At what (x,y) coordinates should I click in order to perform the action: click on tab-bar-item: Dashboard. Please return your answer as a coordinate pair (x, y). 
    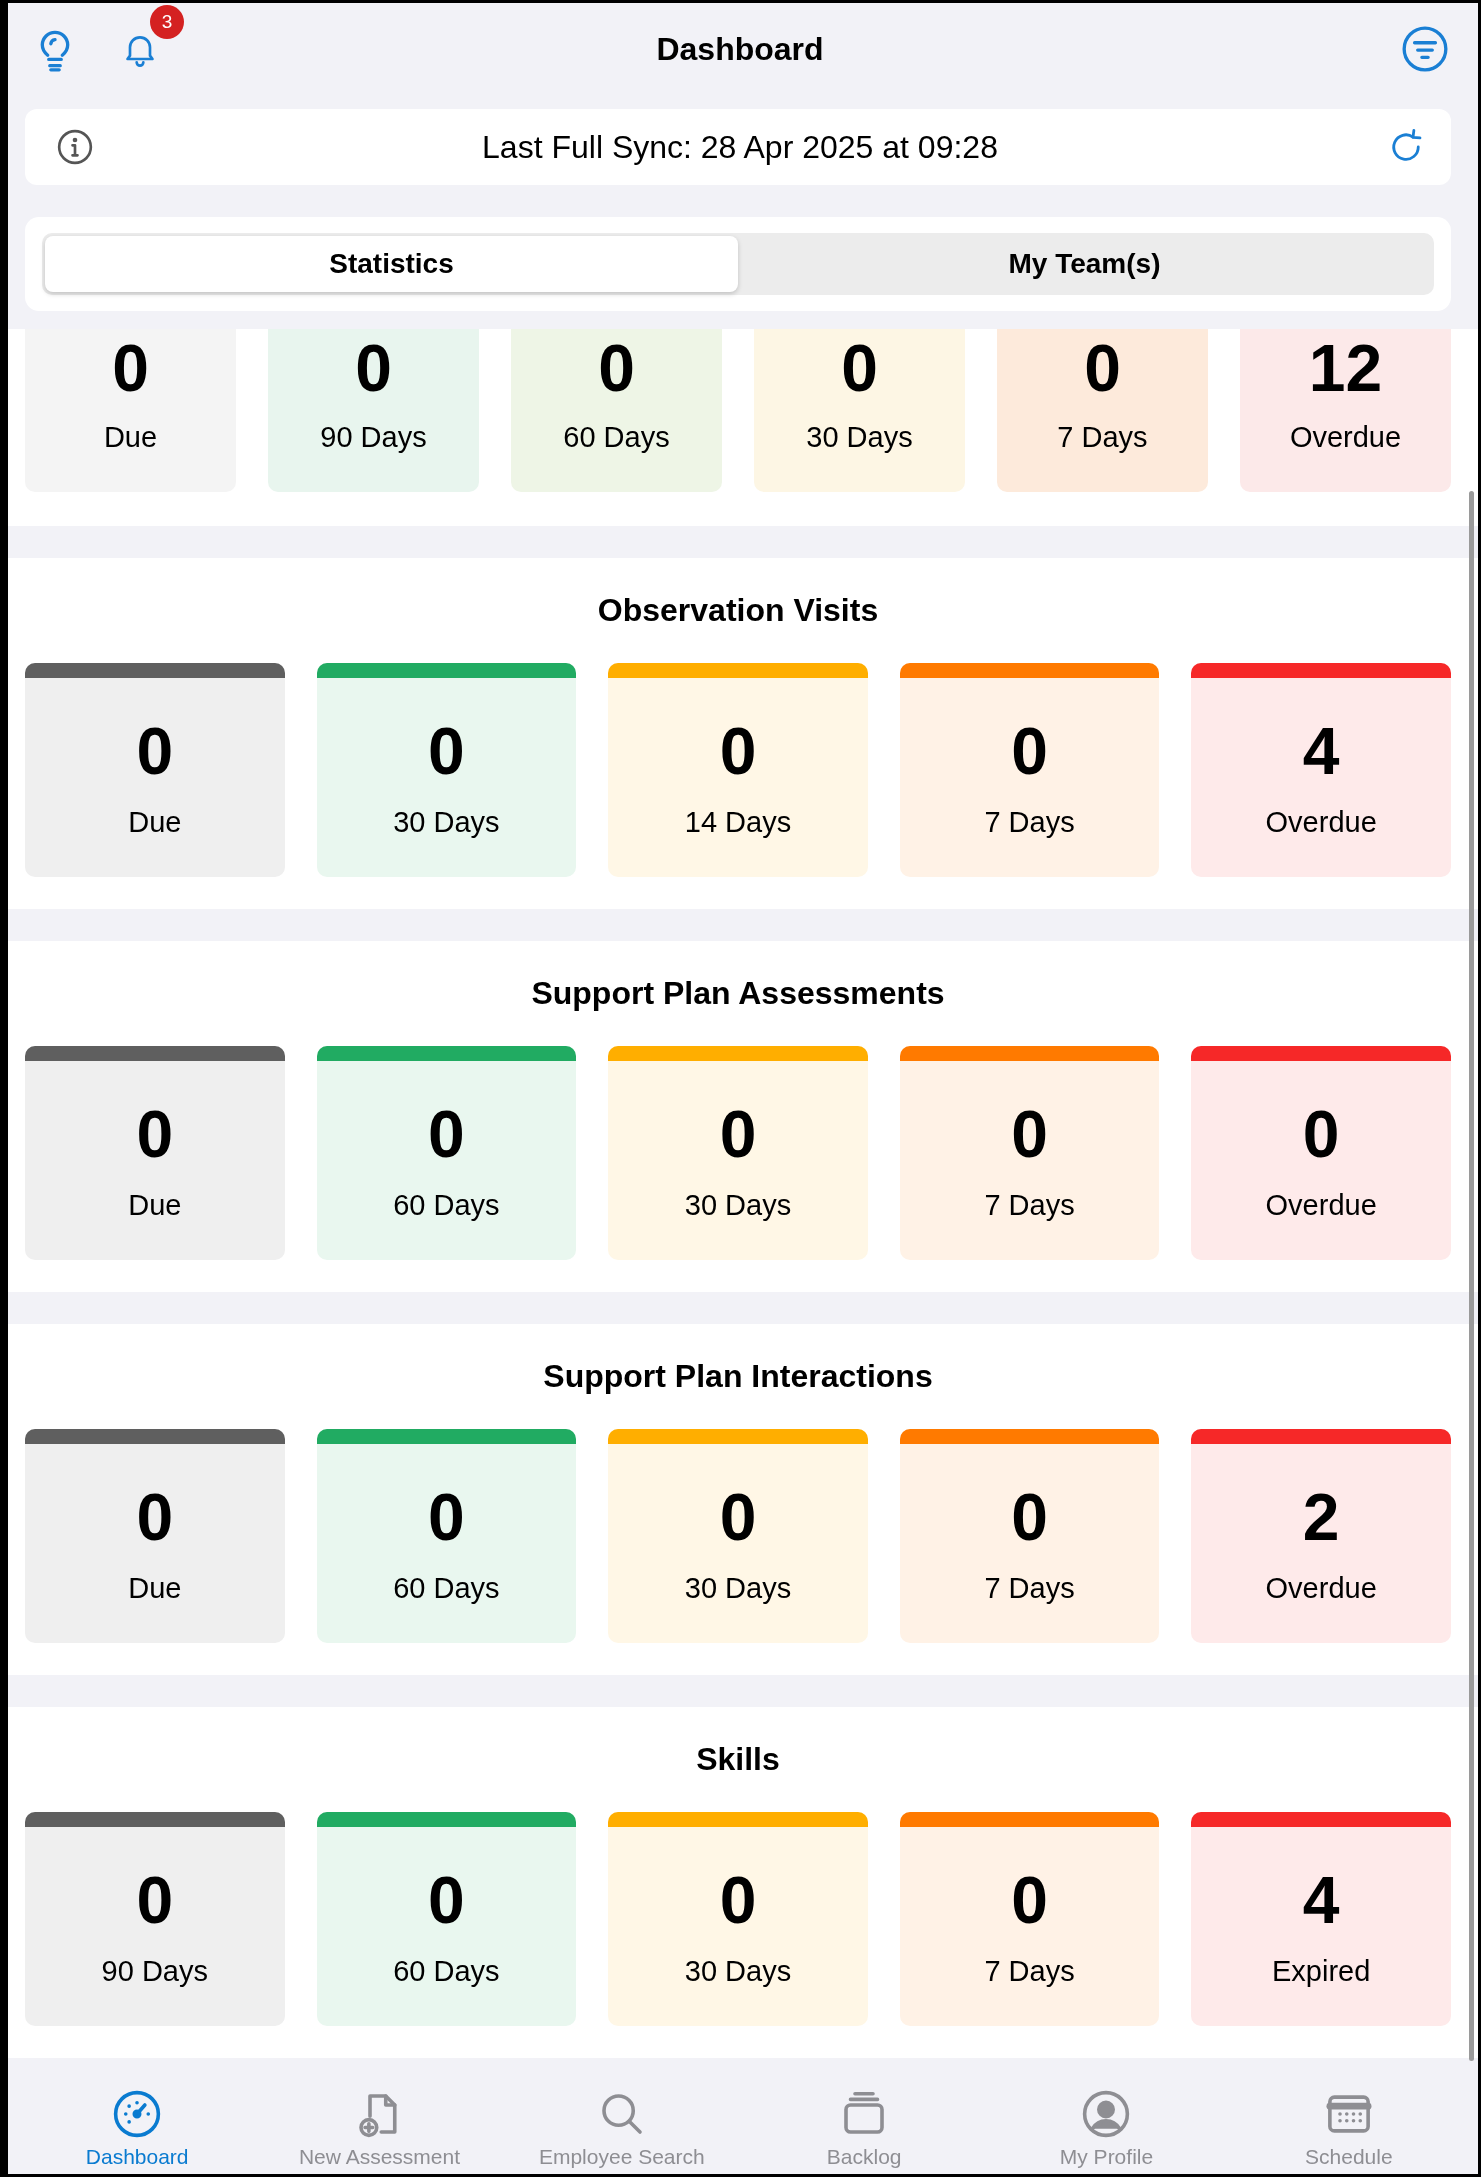
    Looking at the image, I should click on (137, 2116).